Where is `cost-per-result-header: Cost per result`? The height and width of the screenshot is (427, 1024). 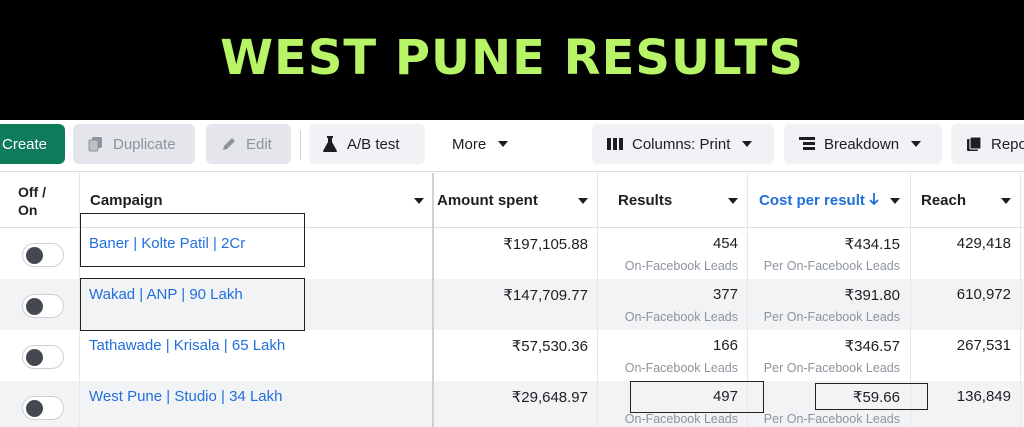
cost-per-result-header: Cost per result is located at coordinates (819, 200).